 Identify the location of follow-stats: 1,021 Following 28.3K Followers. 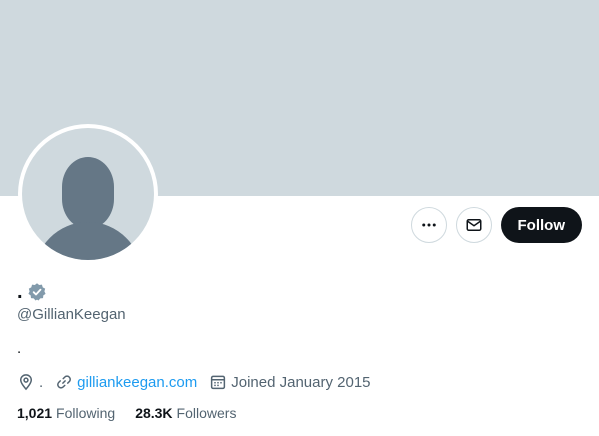
(136, 413).